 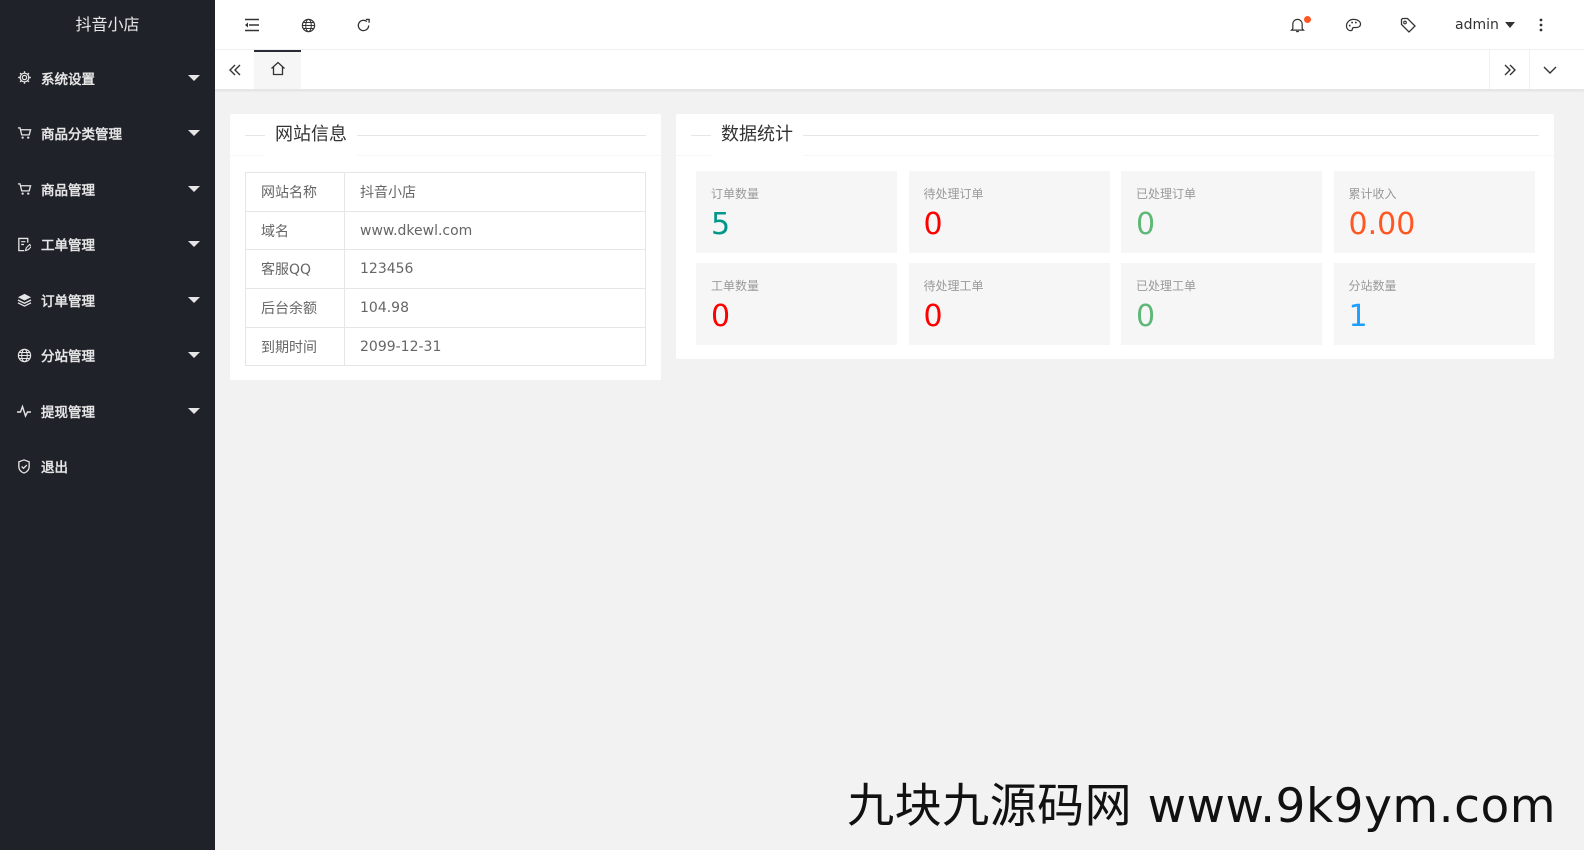 I want to click on stat-value: 0.00, so click(x=1382, y=224).